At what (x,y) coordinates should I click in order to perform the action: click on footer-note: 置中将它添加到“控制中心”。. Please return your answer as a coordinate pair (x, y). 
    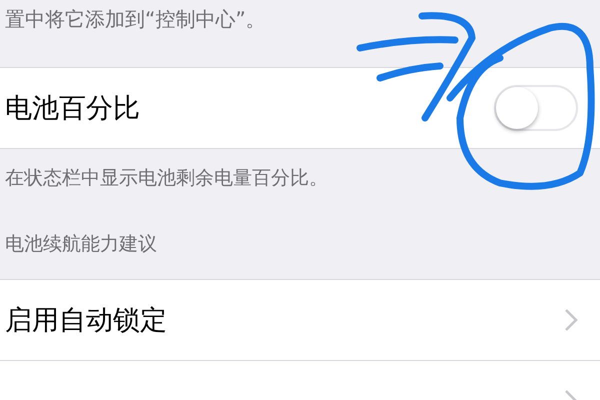
    Looking at the image, I should click on (135, 19).